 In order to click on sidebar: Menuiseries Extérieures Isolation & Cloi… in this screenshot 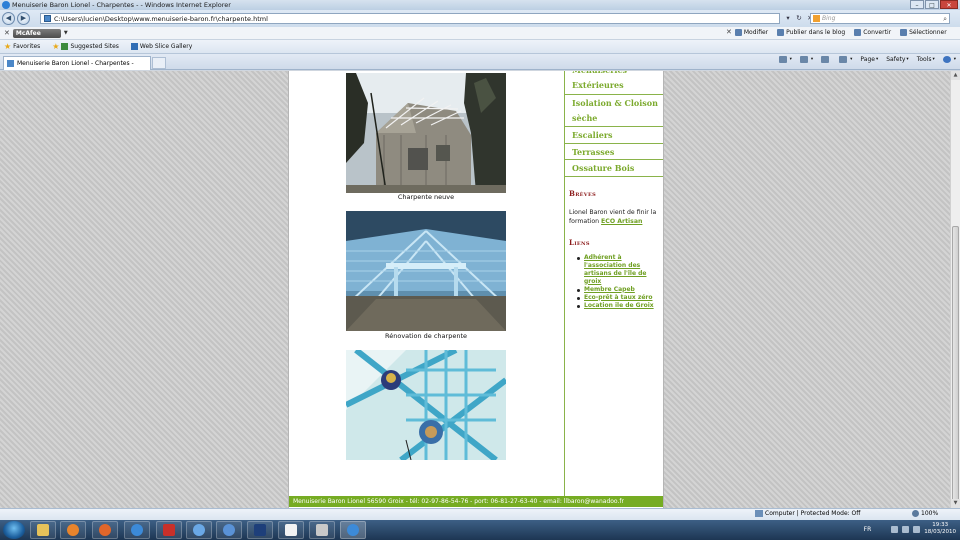, I will do `click(613, 283)`.